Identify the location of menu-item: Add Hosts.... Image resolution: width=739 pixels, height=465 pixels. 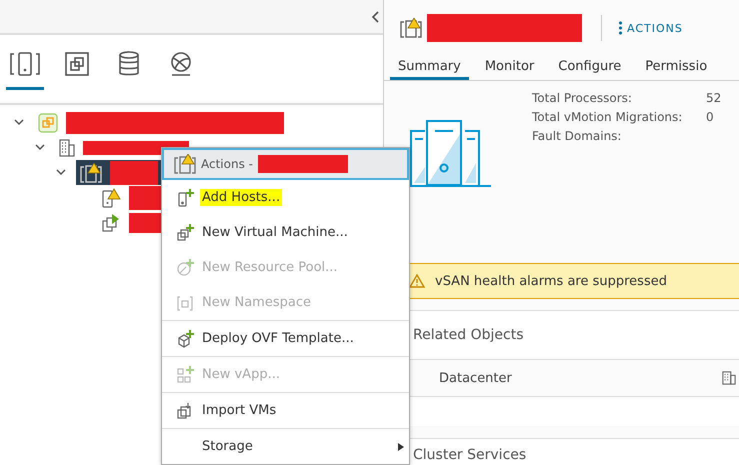
(285, 197).